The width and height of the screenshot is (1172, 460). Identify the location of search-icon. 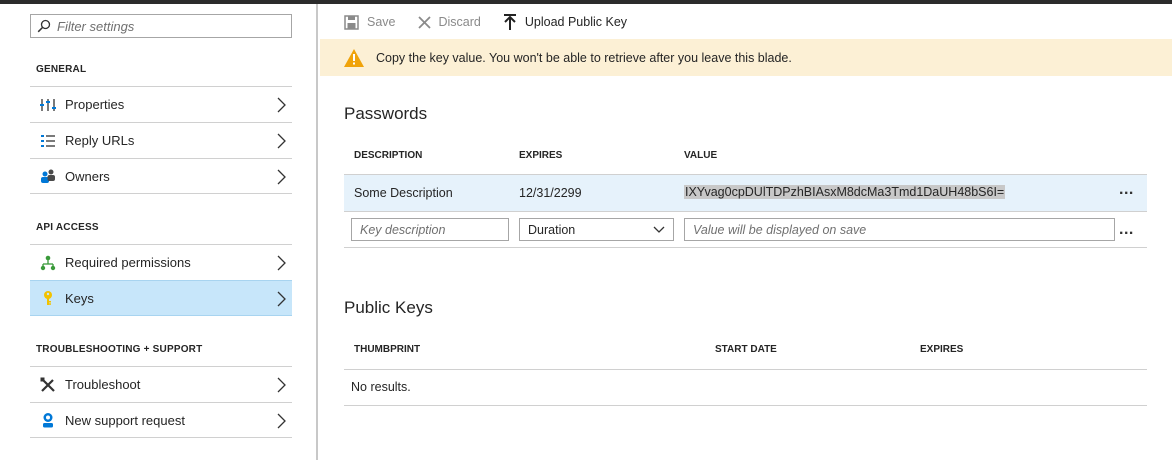
(44, 26).